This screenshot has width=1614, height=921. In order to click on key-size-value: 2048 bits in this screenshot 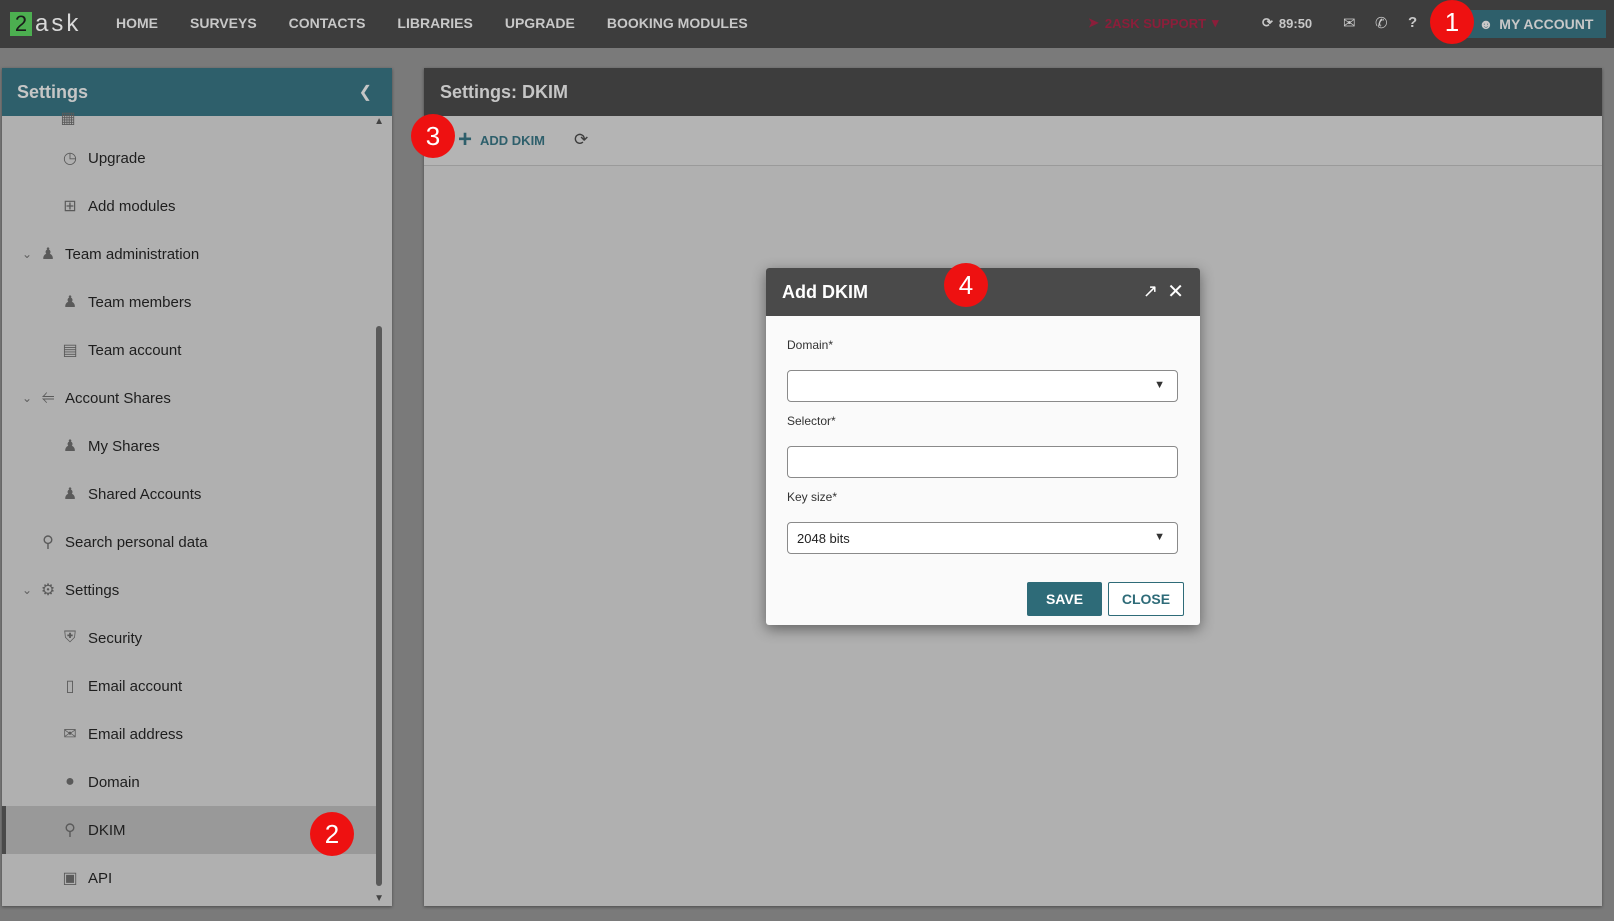, I will do `click(823, 538)`.